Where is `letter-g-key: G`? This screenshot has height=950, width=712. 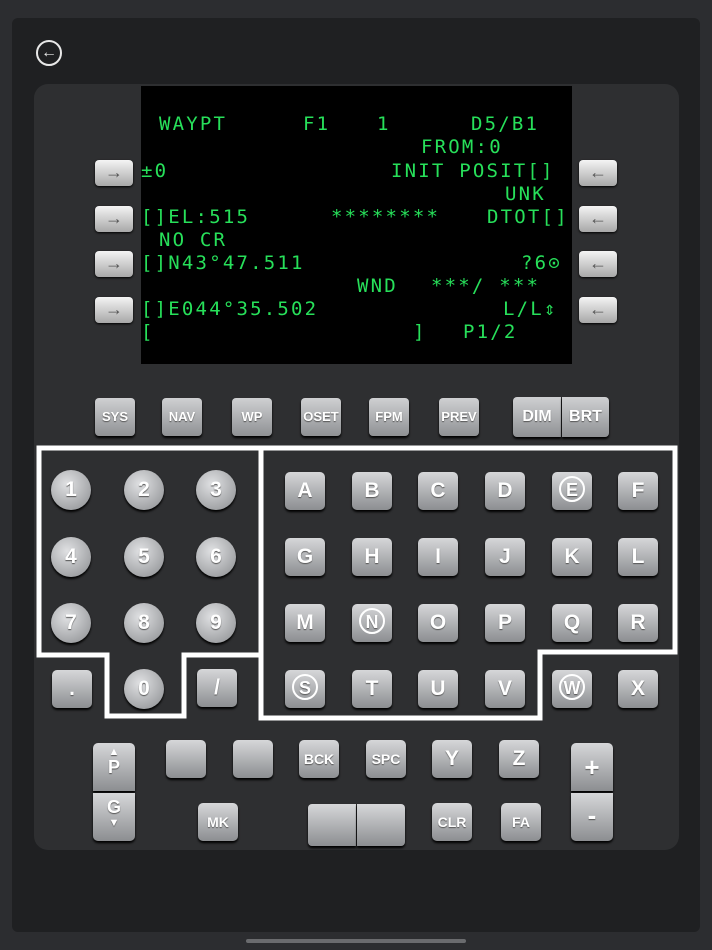 letter-g-key: G is located at coordinates (305, 557).